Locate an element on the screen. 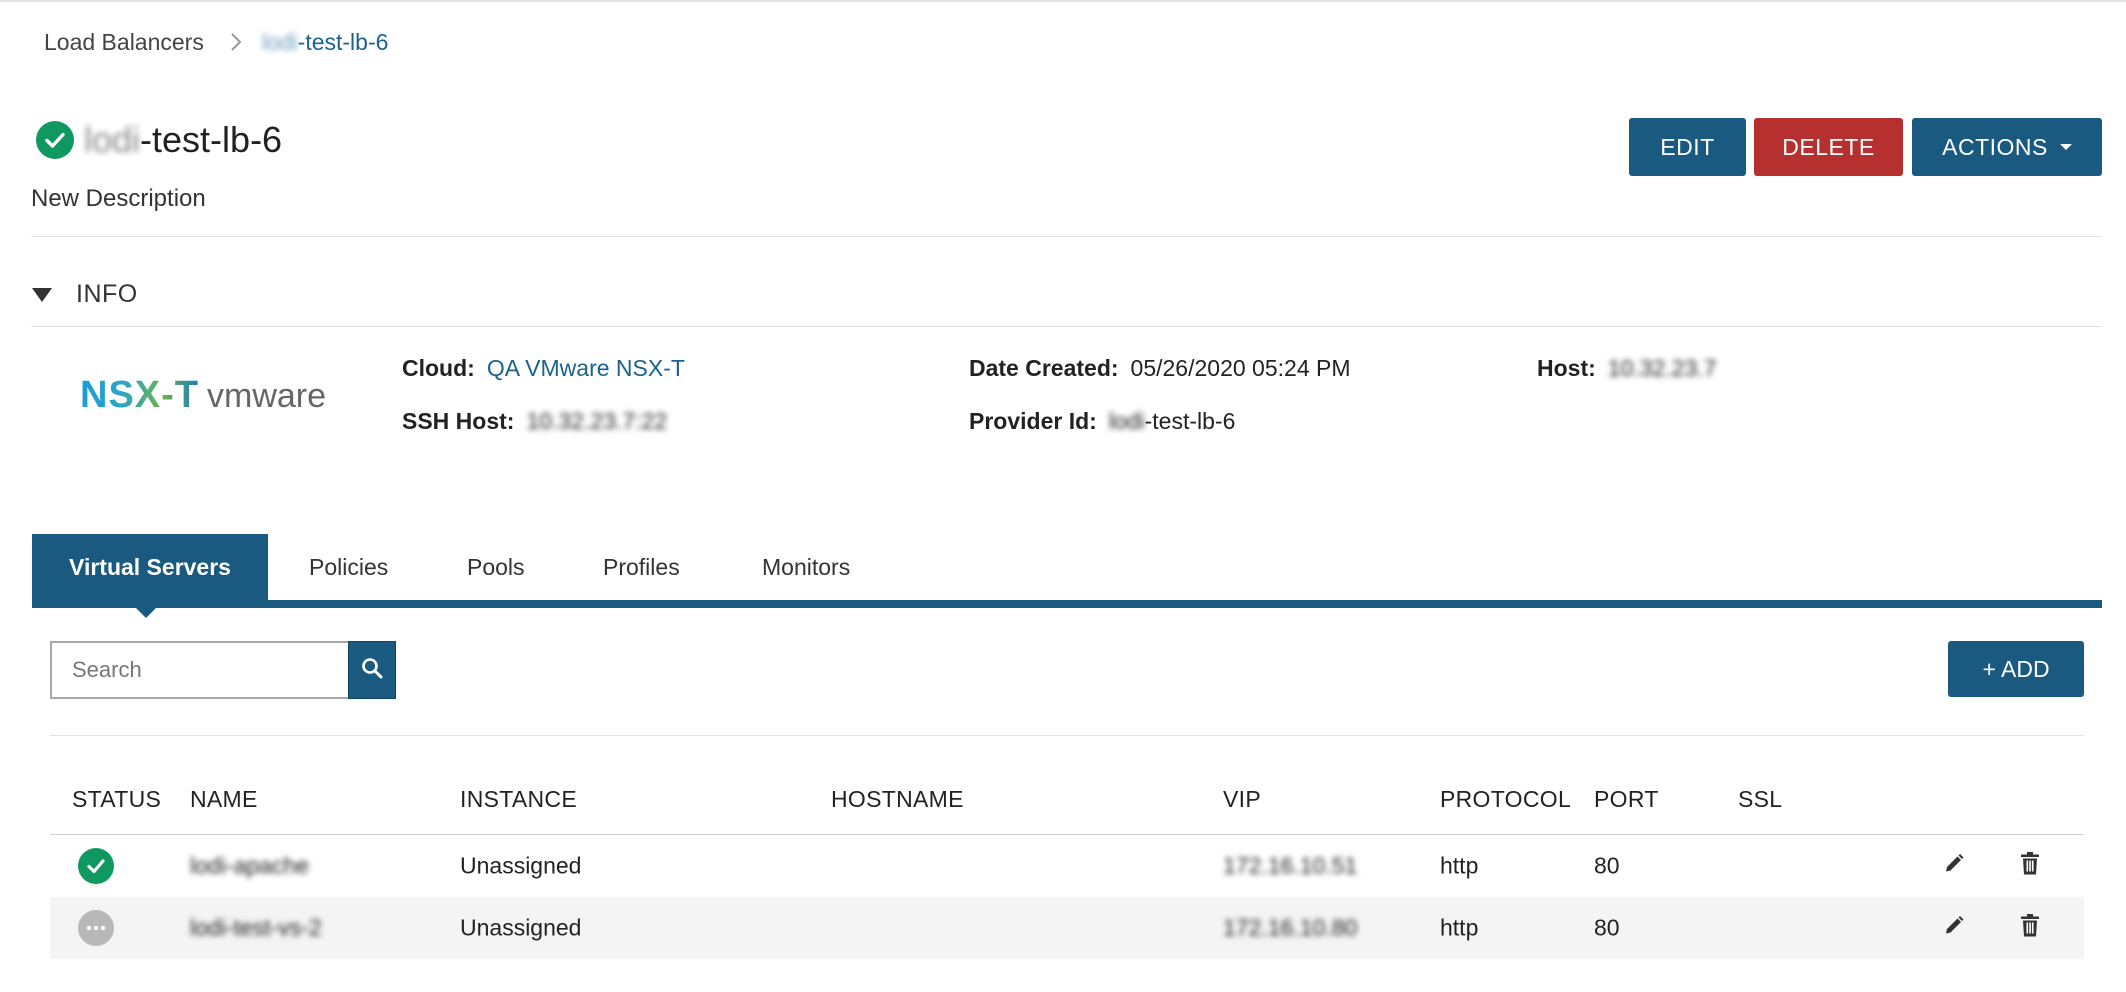  breadcrumb-current-redacted: lodi is located at coordinates (279, 41).